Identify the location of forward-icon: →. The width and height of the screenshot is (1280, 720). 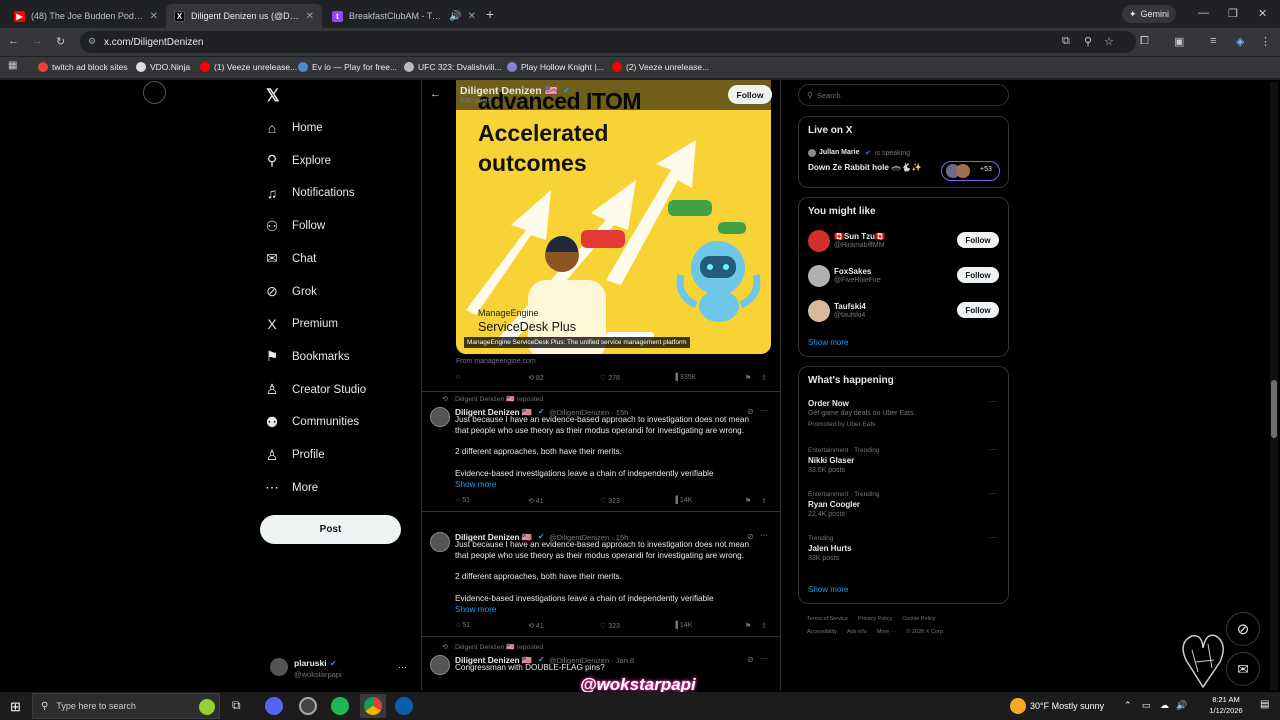
(37, 41).